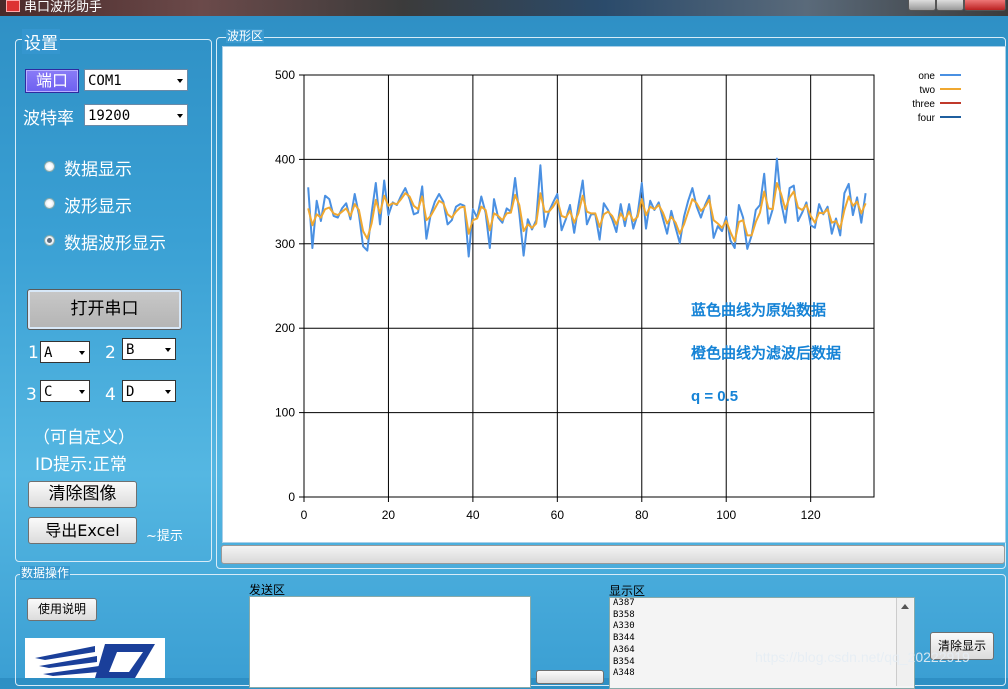  What do you see at coordinates (130, 350) in the screenshot?
I see `channel-2-value: B` at bounding box center [130, 350].